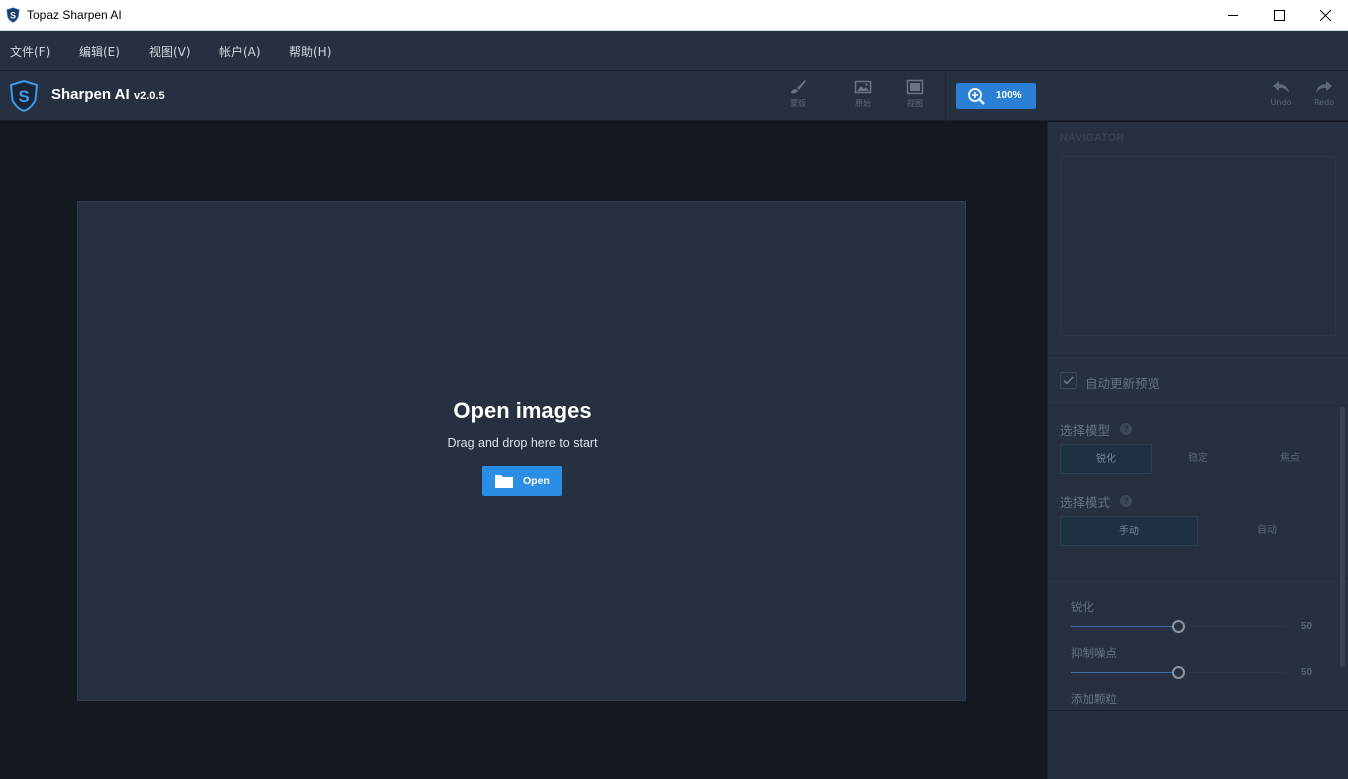  I want to click on noise-slider-fill, so click(1124, 672).